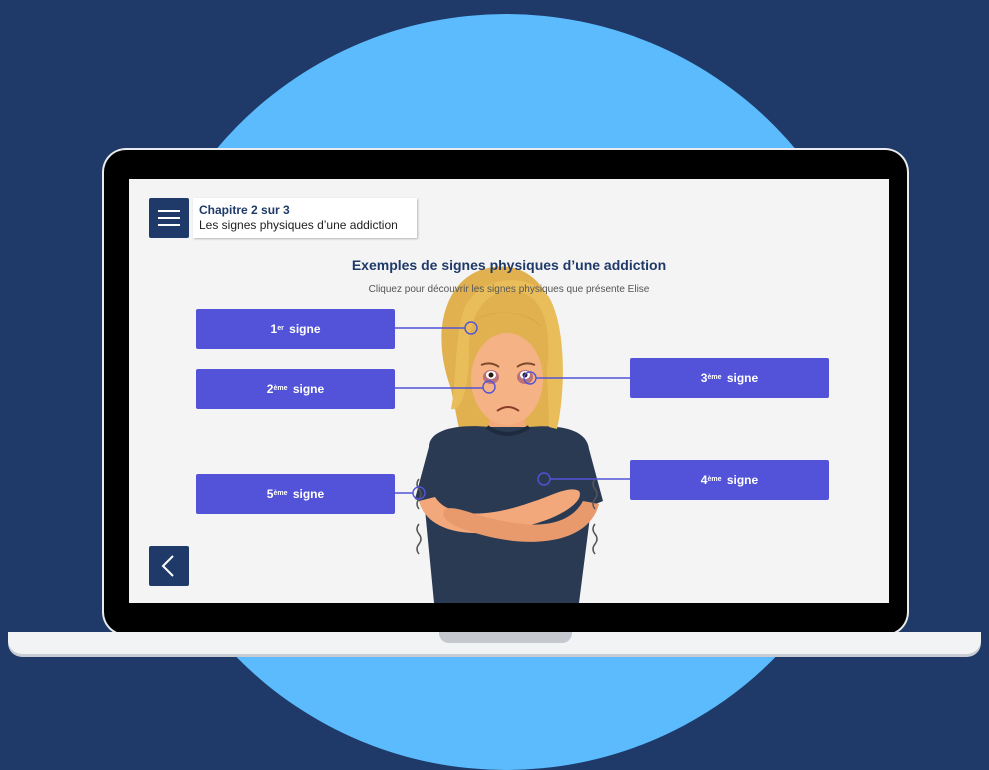 The width and height of the screenshot is (989, 770). I want to click on back-button, so click(169, 566).